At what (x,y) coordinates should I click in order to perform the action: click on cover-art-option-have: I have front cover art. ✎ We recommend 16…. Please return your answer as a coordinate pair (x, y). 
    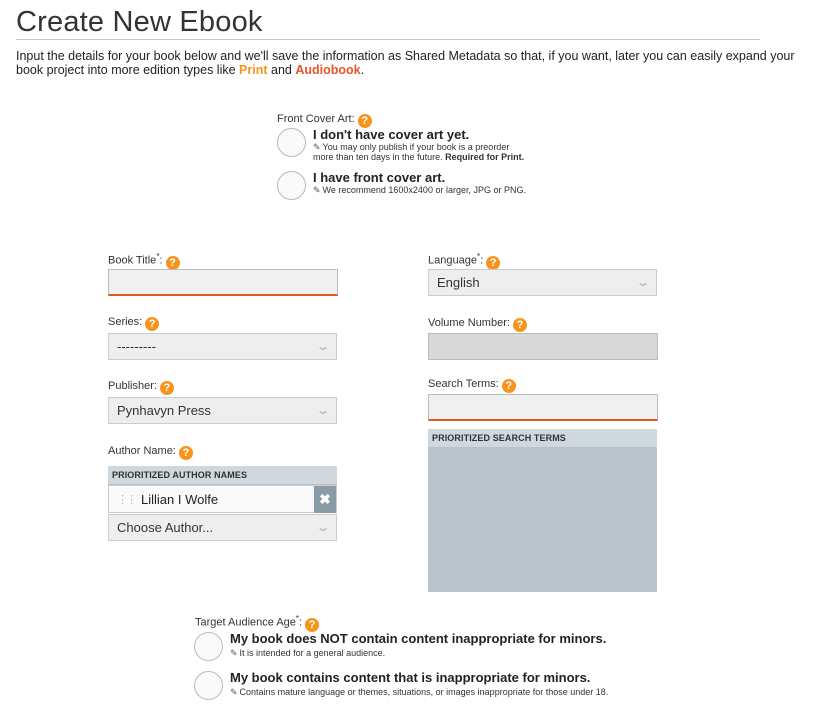
    Looking at the image, I should click on (401, 185).